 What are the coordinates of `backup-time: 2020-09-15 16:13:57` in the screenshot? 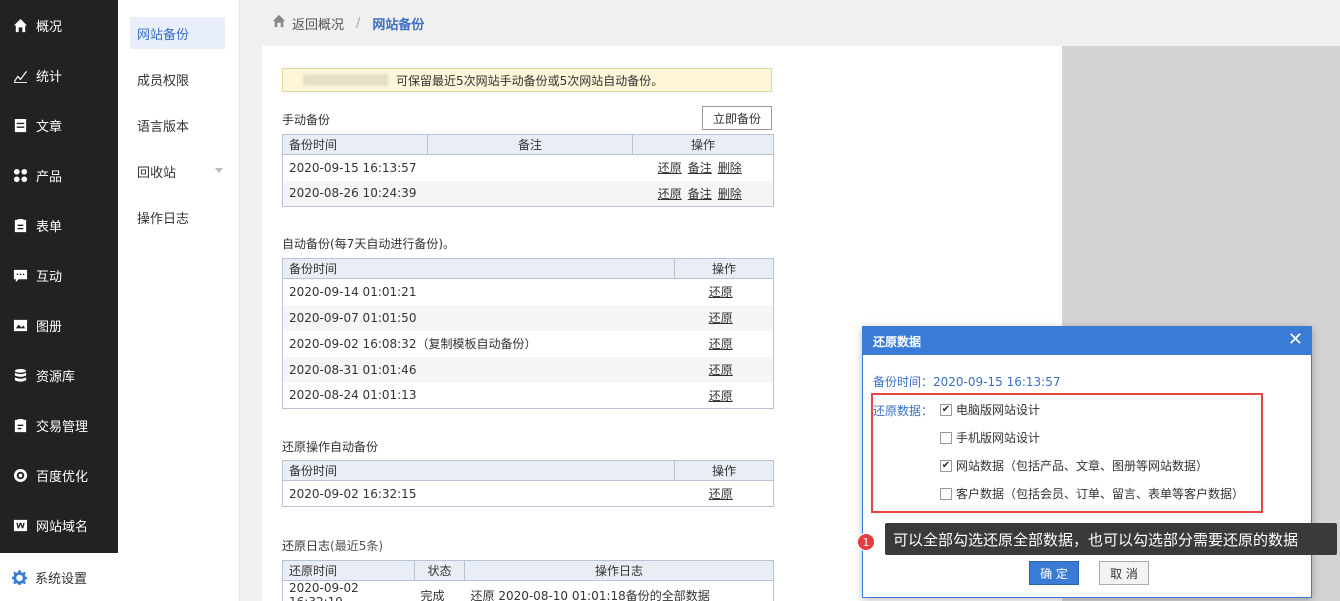 It's located at (353, 167).